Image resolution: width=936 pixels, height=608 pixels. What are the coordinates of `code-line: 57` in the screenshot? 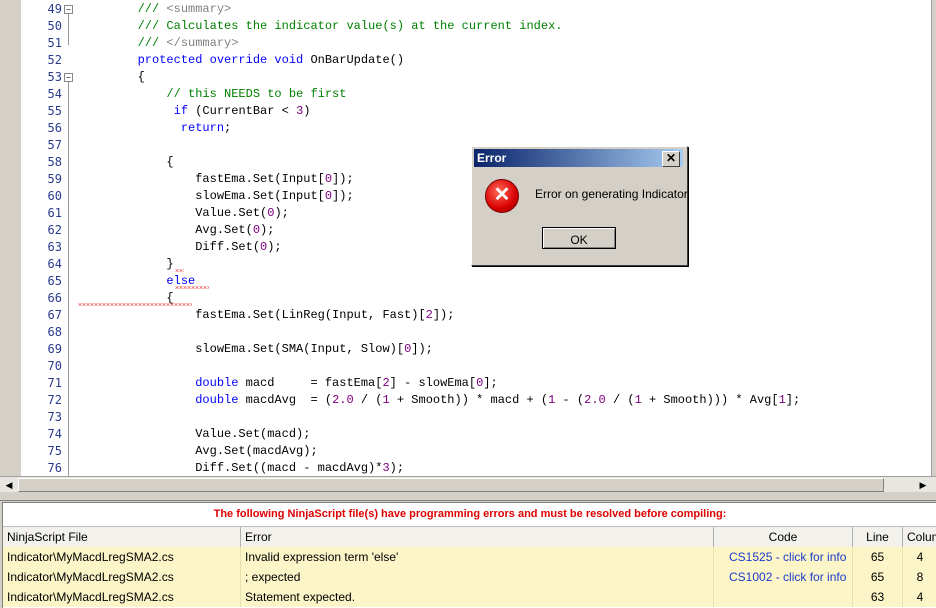 It's located at (468, 145).